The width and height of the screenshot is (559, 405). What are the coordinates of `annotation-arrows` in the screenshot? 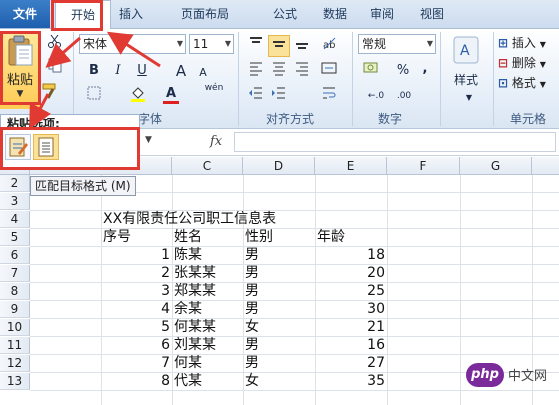 It's located at (95, 80).